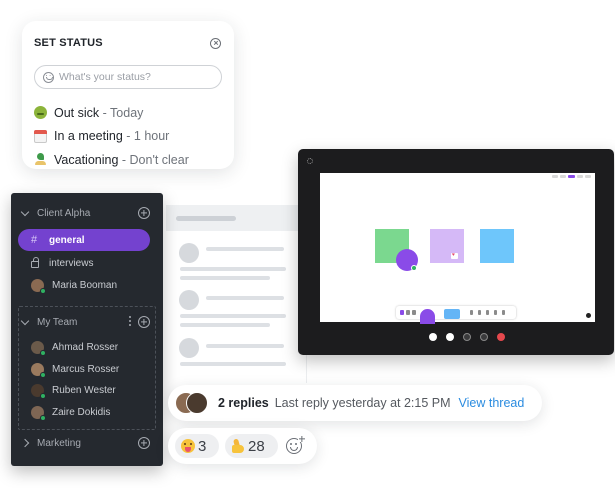 This screenshot has width=615, height=488. I want to click on sticky-tool-icon, so click(452, 314).